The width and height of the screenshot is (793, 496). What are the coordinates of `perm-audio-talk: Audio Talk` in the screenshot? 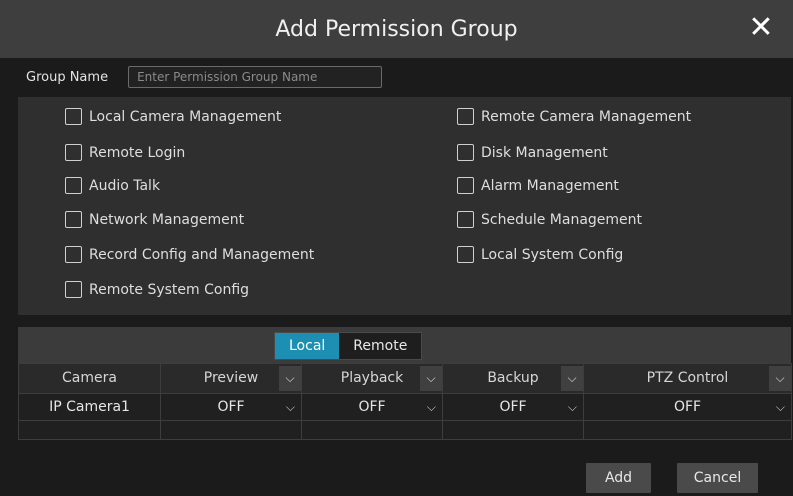 It's located at (112, 185).